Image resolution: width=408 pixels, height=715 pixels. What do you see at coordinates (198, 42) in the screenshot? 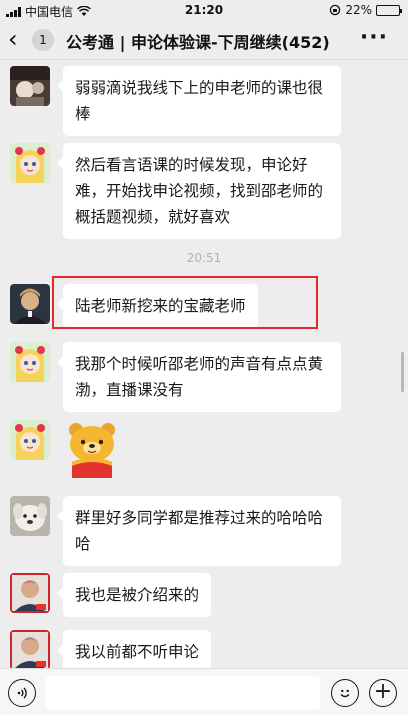
I see `chat-title: 公考通 | 申论体验课-下周继续(452)` at bounding box center [198, 42].